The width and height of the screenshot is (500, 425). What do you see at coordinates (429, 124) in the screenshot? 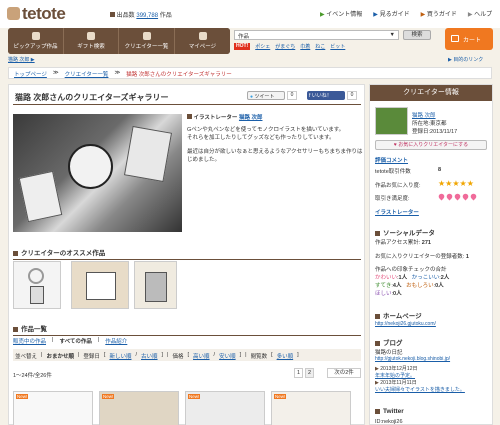
I see `creator-location: 所在地:東京都` at bounding box center [429, 124].